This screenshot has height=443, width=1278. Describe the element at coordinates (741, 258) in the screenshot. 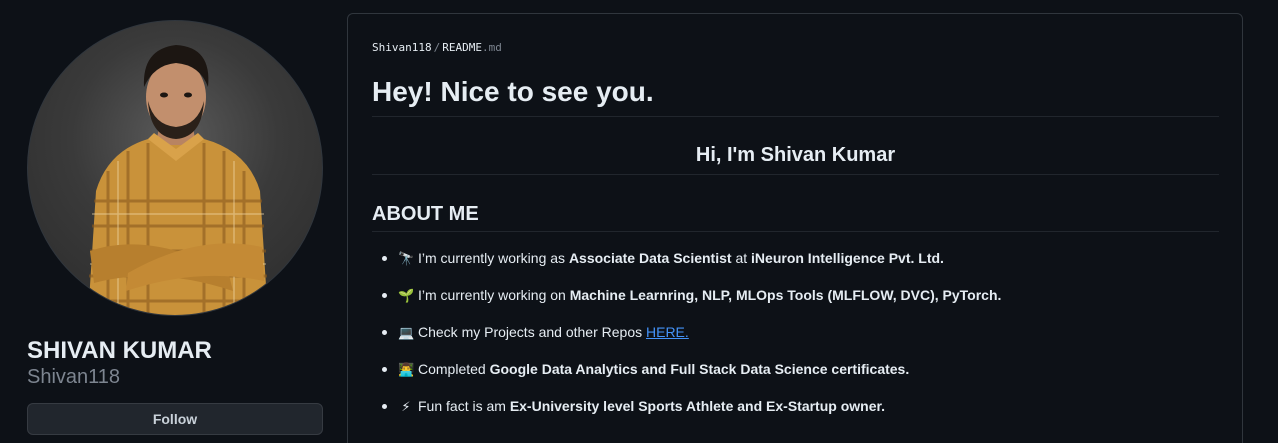

I see `item-text: at` at that location.